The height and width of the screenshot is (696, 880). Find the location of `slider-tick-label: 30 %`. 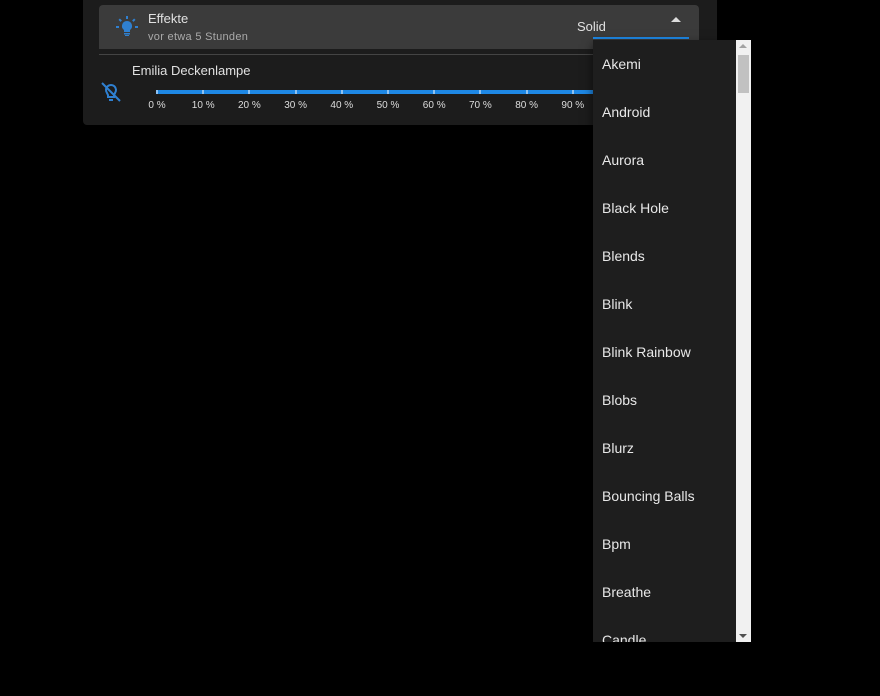

slider-tick-label: 30 % is located at coordinates (295, 105).